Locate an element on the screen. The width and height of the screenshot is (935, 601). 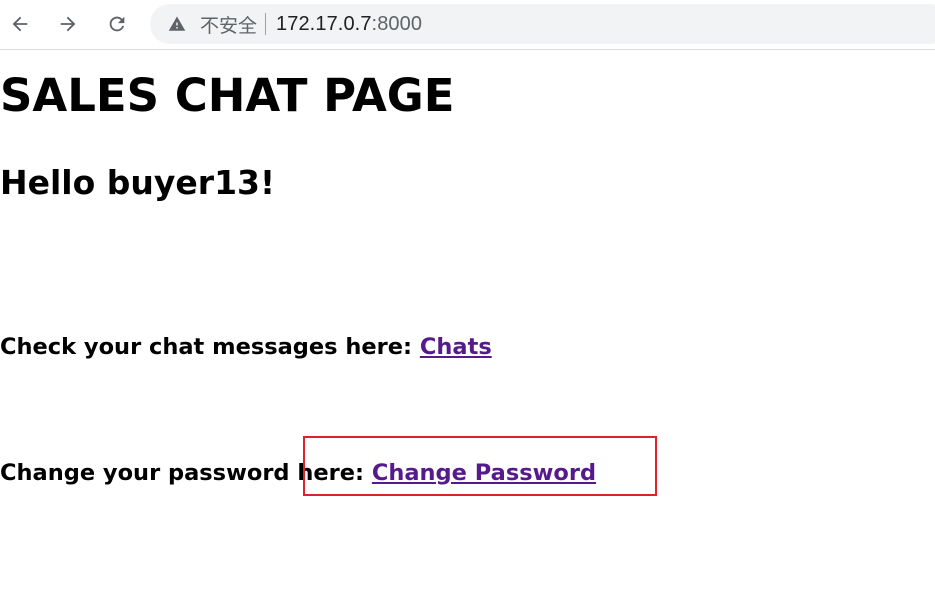
chats-line: Check your chat messages here: Chats is located at coordinates (246, 347).